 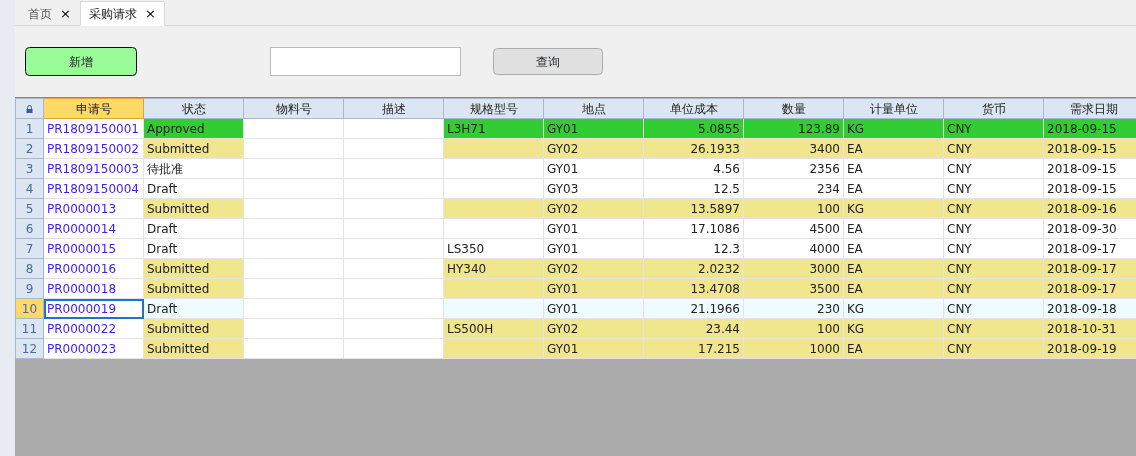 I want to click on row-number: 4, so click(x=29, y=188).